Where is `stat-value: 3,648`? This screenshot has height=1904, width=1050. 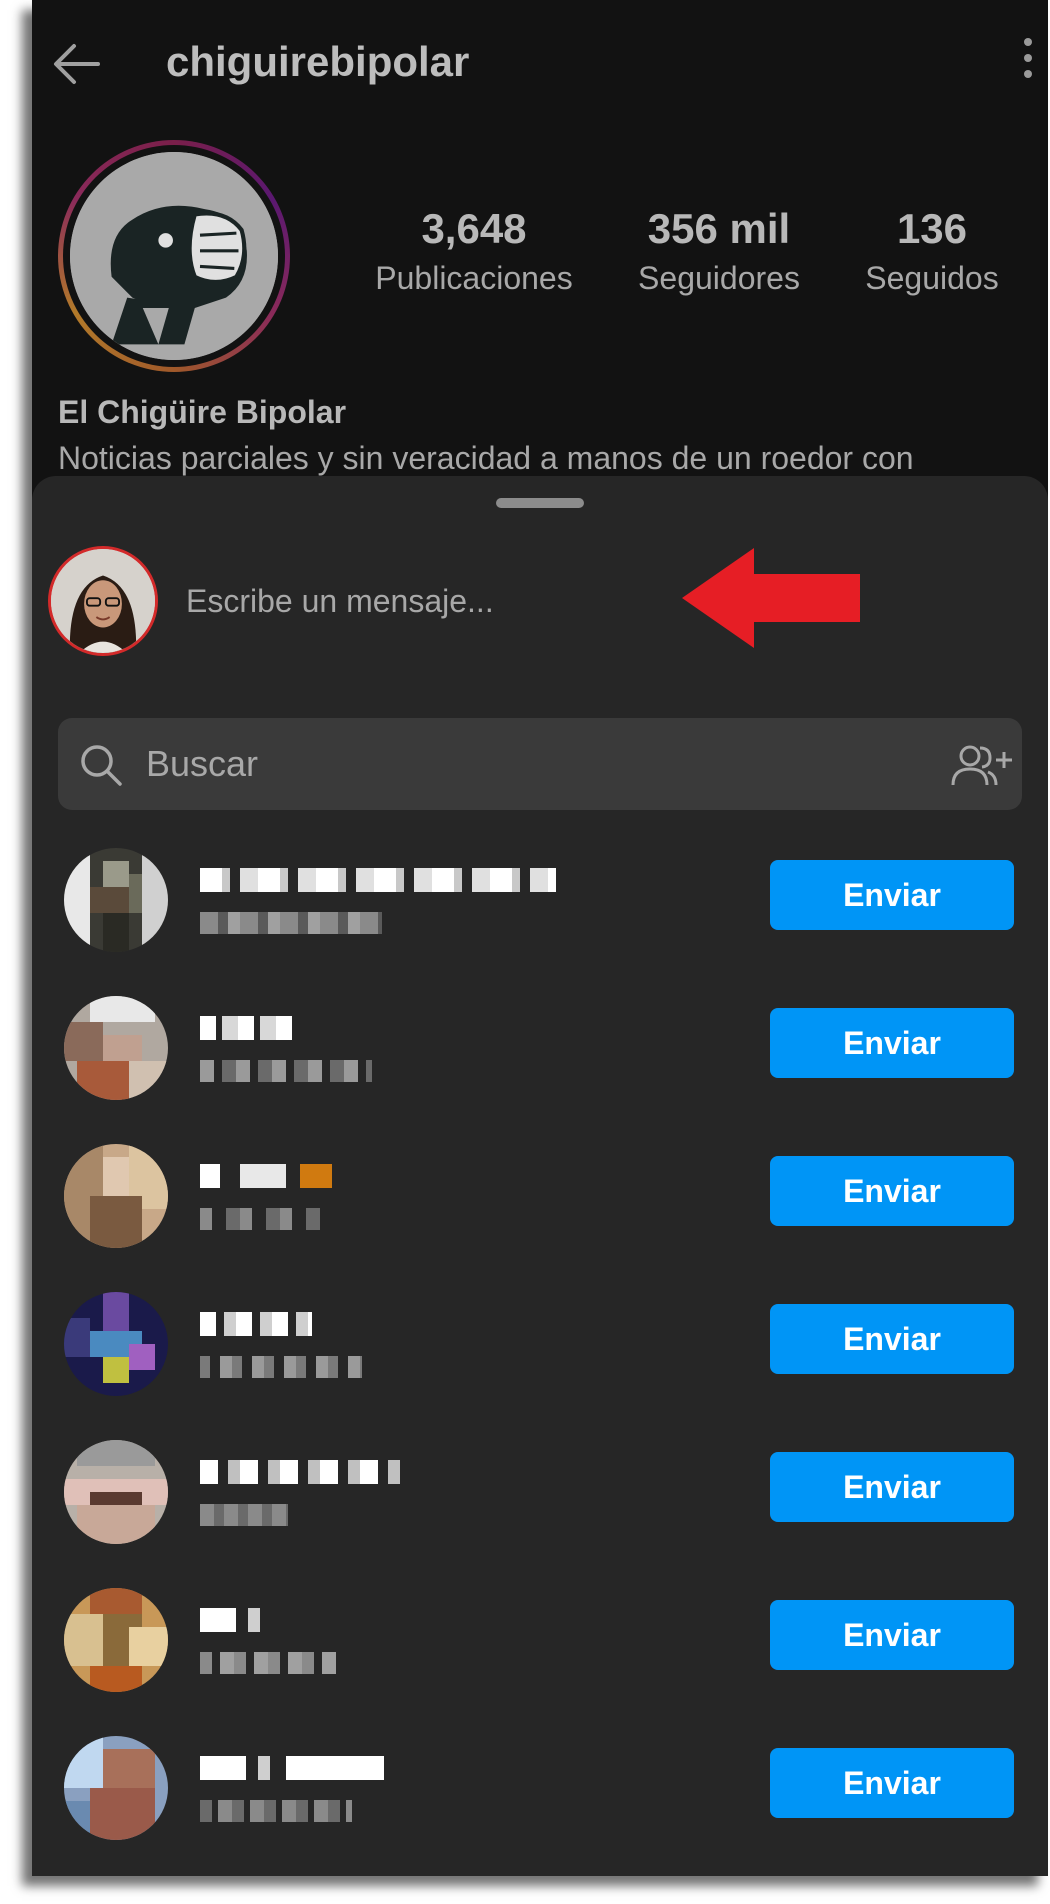
stat-value: 3,648 is located at coordinates (474, 228).